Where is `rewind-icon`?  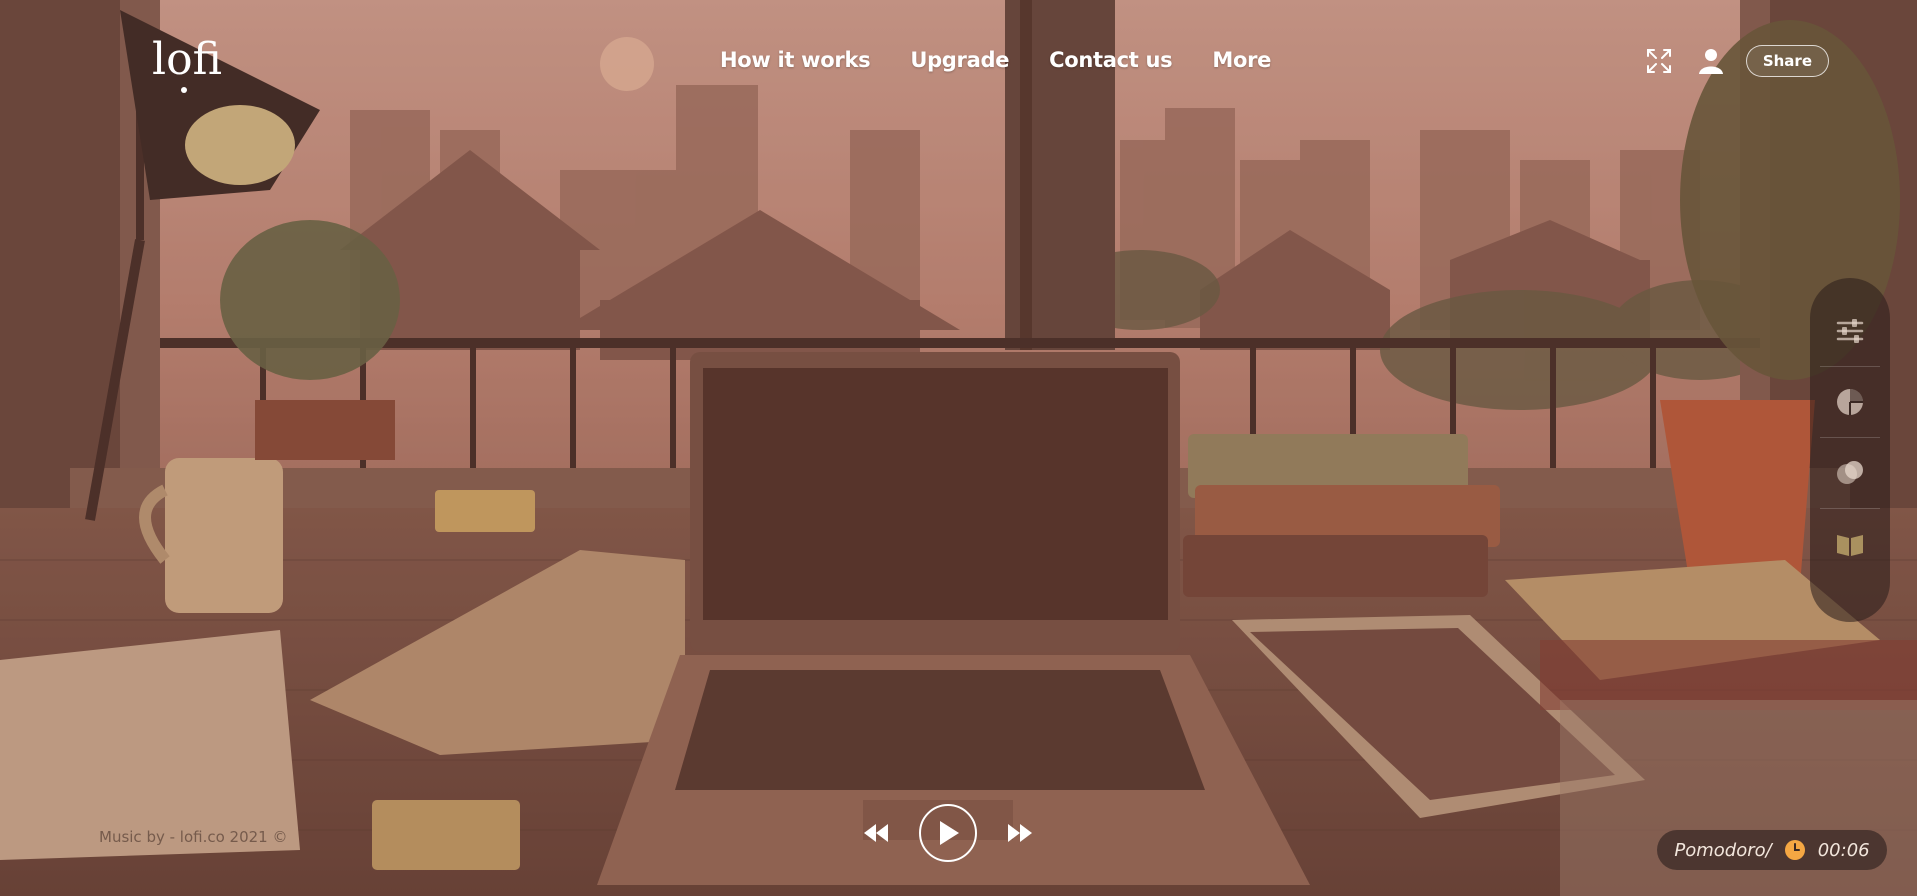 rewind-icon is located at coordinates (876, 833).